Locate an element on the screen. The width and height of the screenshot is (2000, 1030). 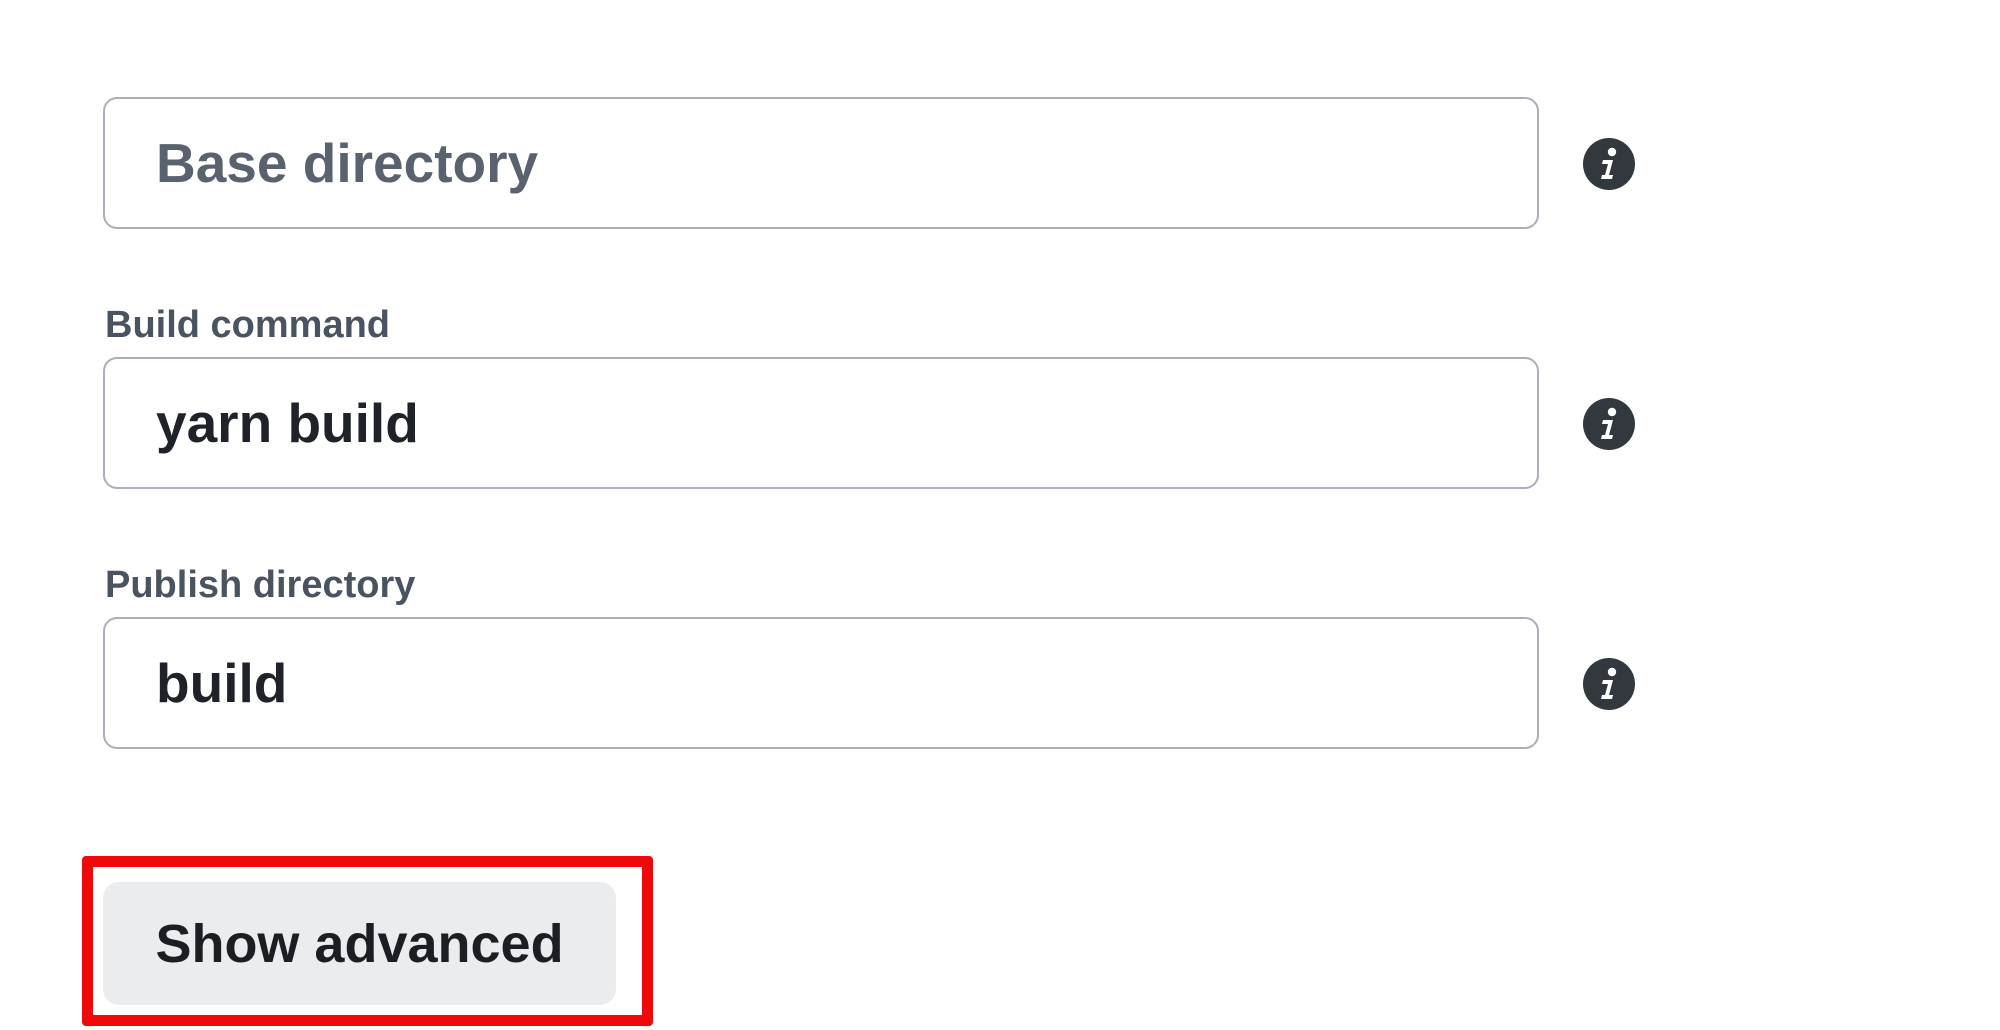
build-command-input is located at coordinates (821, 423).